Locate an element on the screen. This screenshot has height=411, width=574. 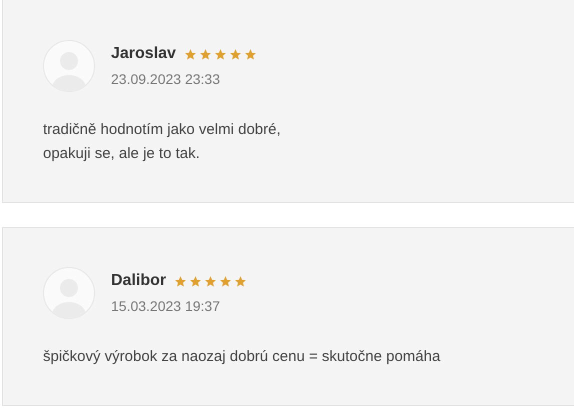
reviewer-name: Dalibor is located at coordinates (138, 281).